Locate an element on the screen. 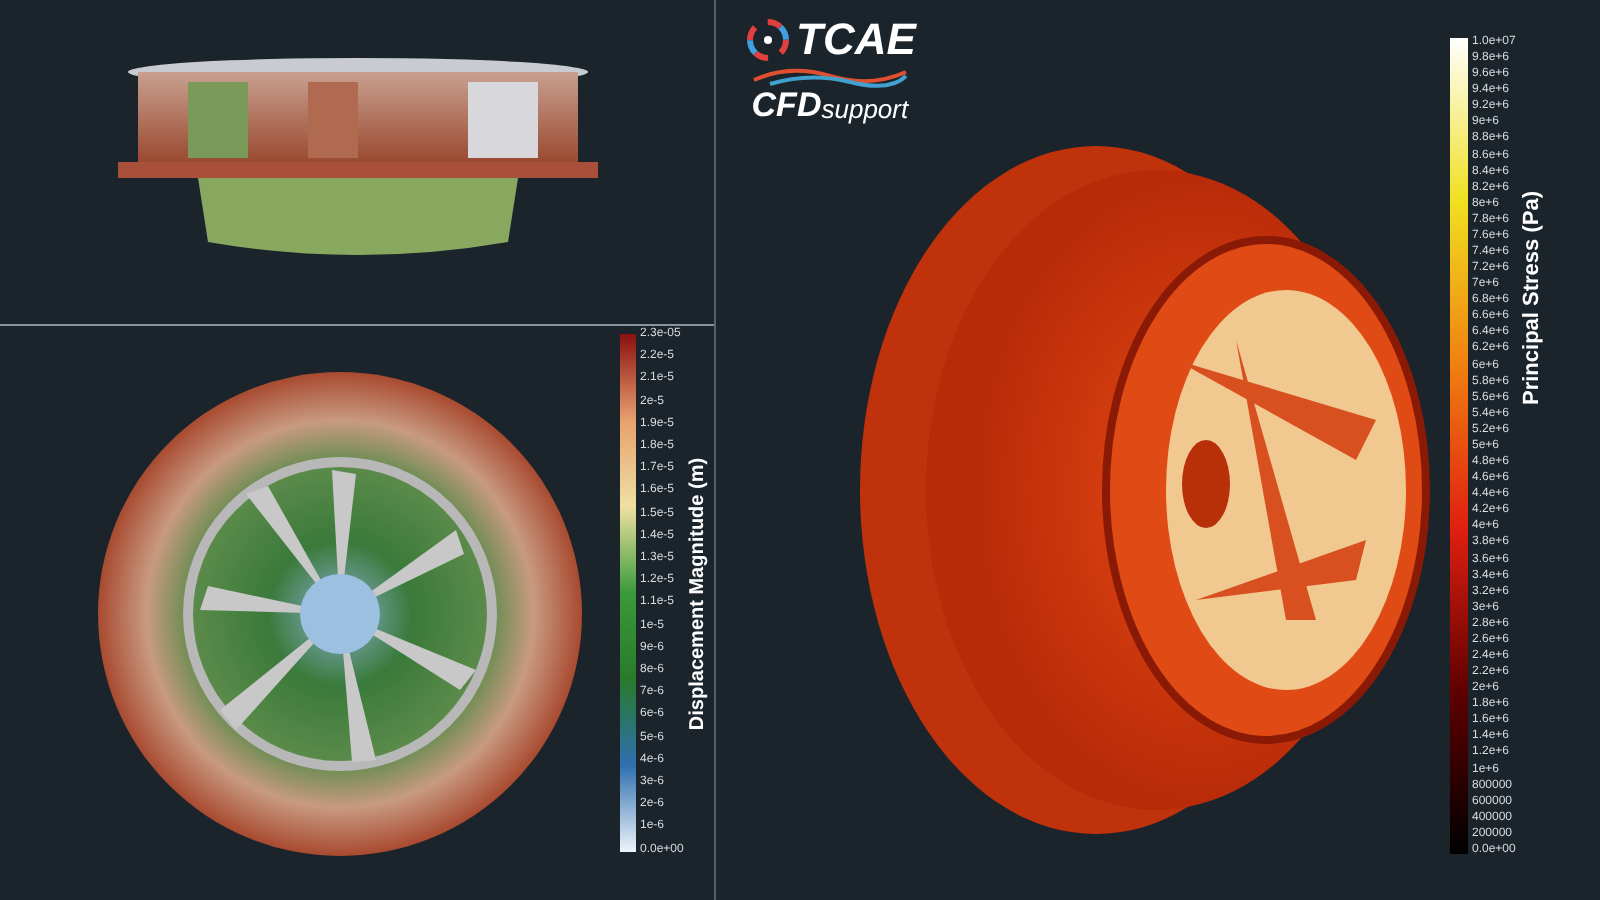  logo-text: CFD is located at coordinates (786, 105).